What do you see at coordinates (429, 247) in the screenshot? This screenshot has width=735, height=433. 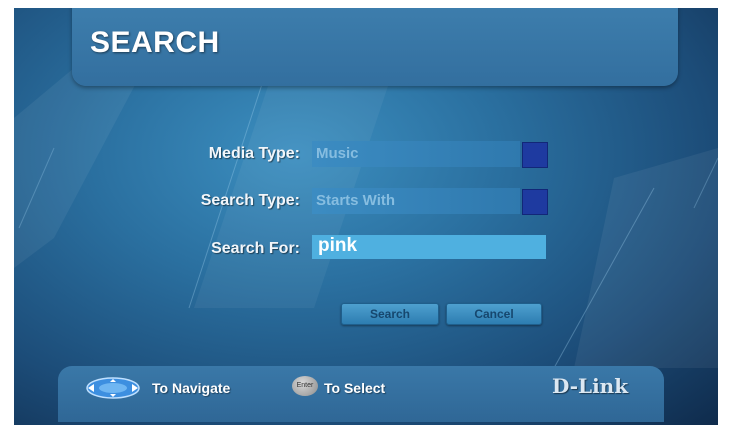 I see `search-for-input: pink` at bounding box center [429, 247].